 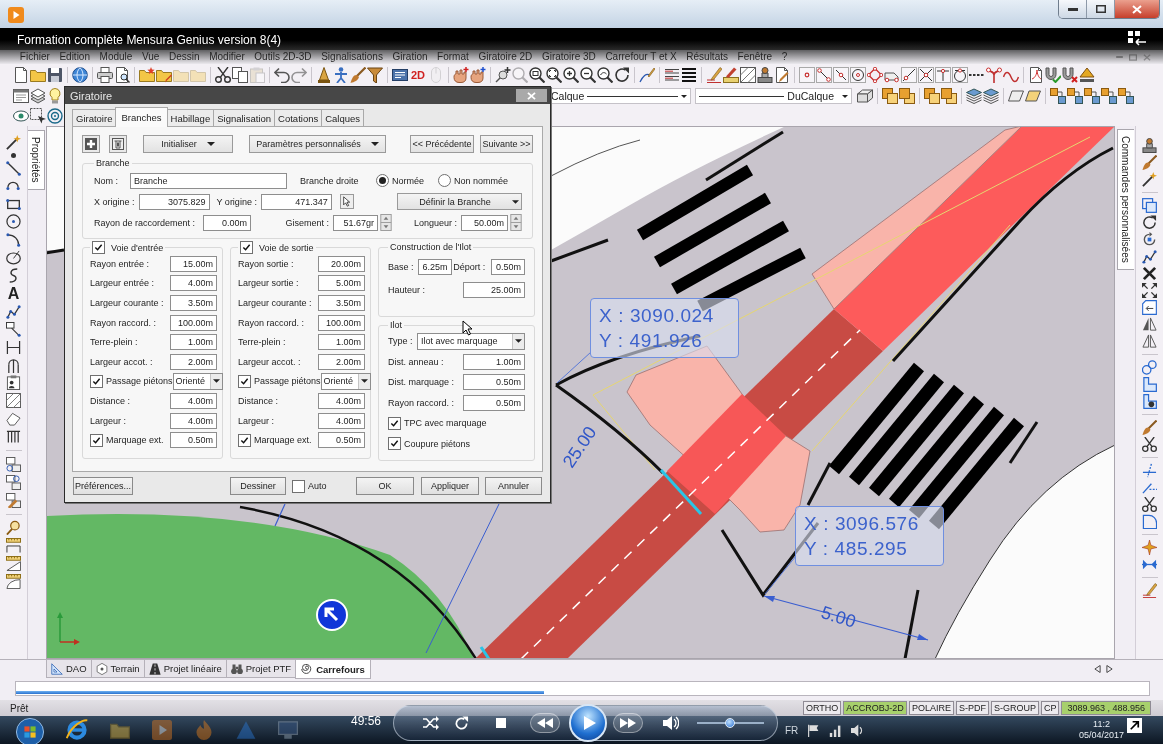 What do you see at coordinates (875, 708) in the screenshot?
I see `status-toggle: ACCROBJ-2D` at bounding box center [875, 708].